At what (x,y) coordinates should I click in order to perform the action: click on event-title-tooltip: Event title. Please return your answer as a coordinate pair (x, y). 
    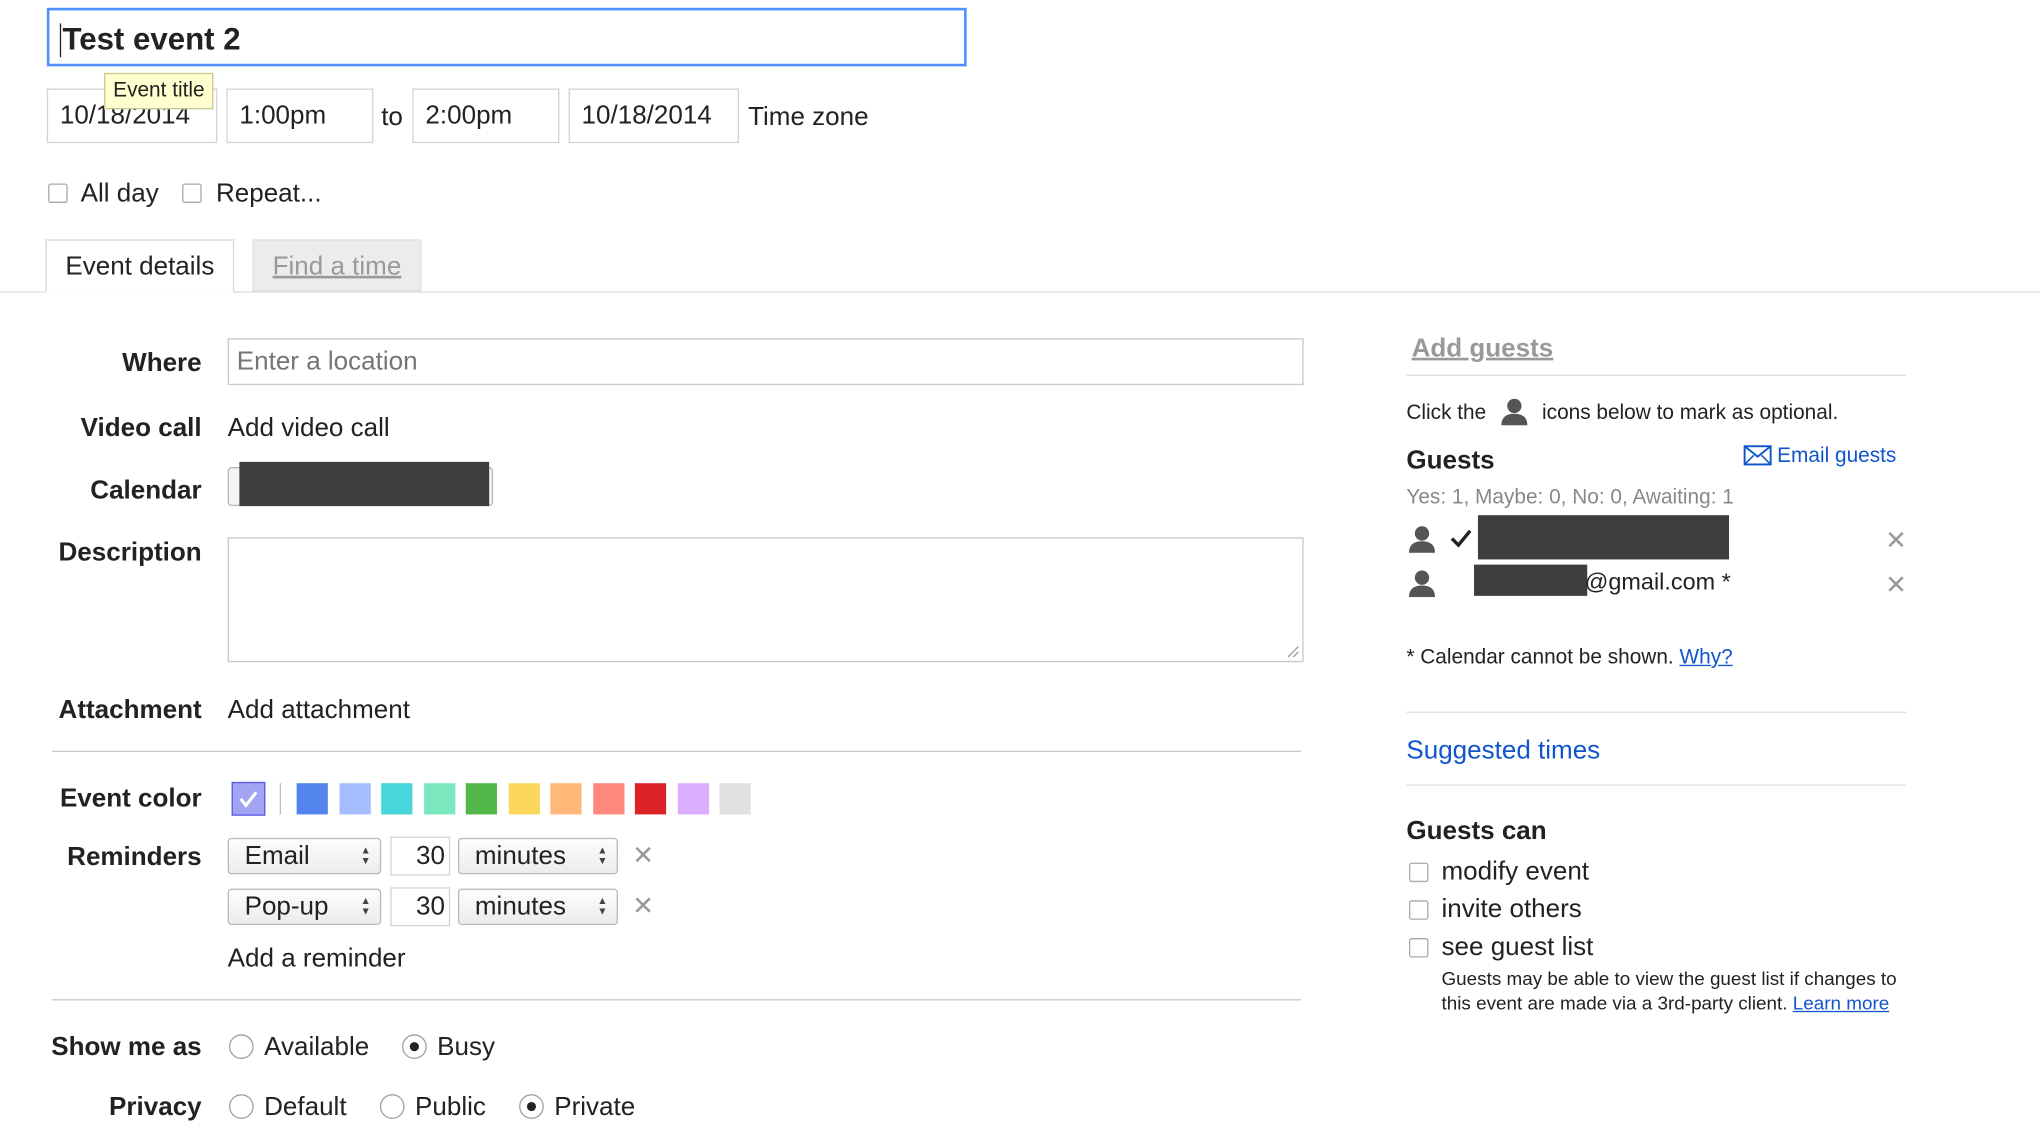
    Looking at the image, I should click on (159, 91).